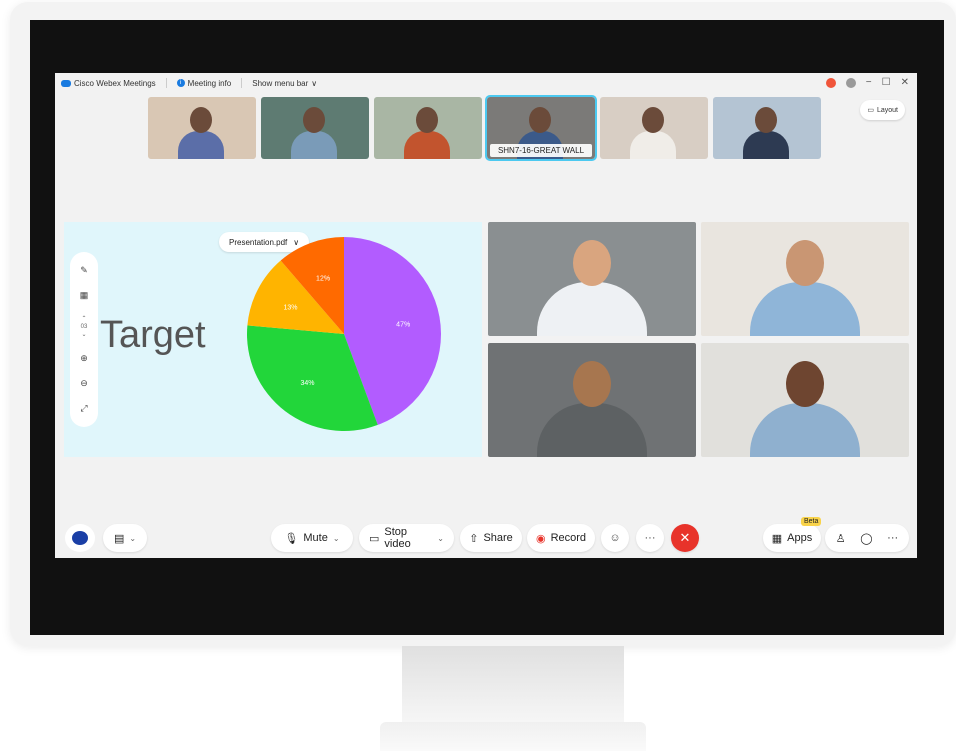  What do you see at coordinates (892, 538) in the screenshot?
I see `more-panels-icon: ···` at bounding box center [892, 538].